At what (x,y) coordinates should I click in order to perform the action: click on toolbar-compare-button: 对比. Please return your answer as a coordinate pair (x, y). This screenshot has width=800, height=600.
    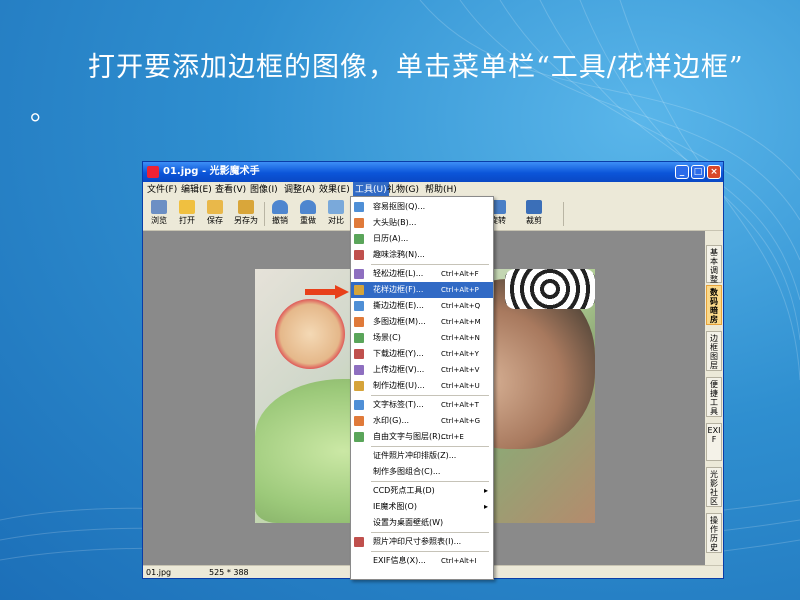
    Looking at the image, I should click on (336, 213).